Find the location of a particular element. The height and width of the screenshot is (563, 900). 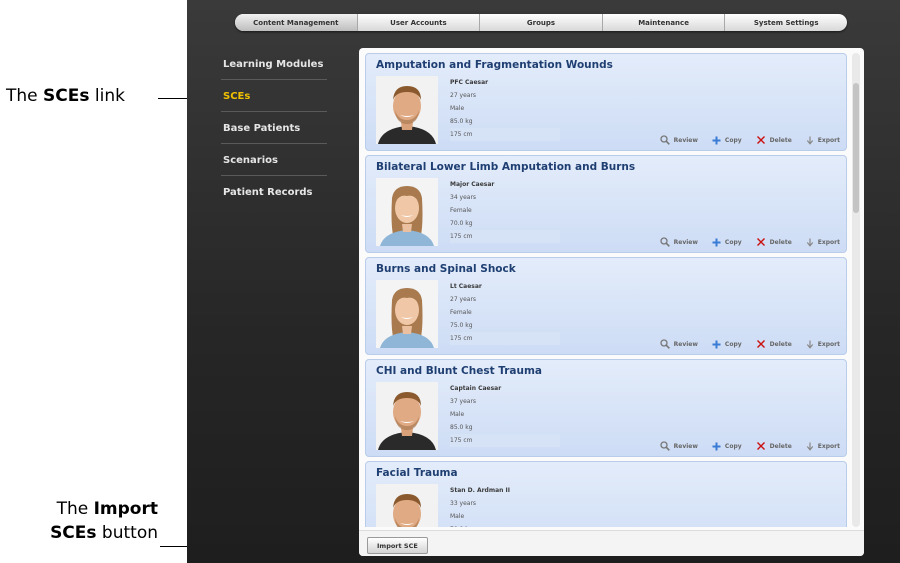

sidebar-item-3: Scenarios is located at coordinates (272, 160).